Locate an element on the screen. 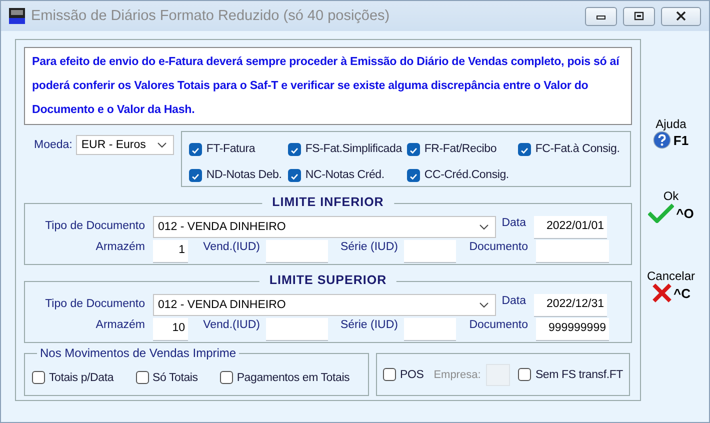 The image size is (710, 423). warehouse-field: 1 is located at coordinates (170, 251).